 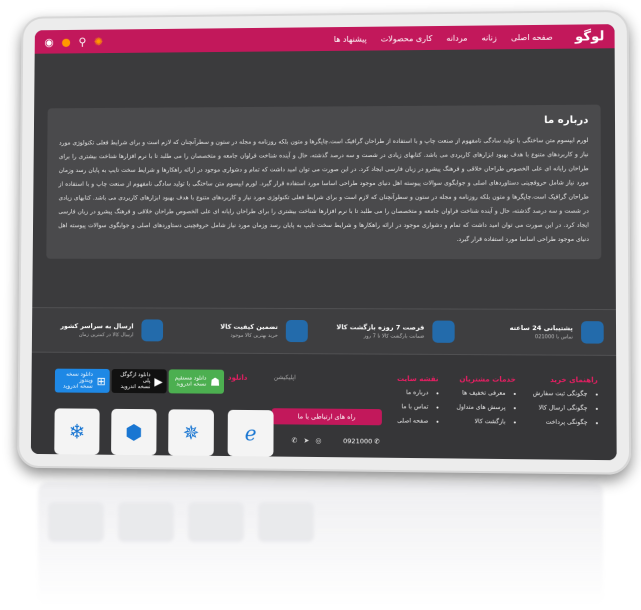 I want to click on windows-download-button: ⊞ دانلود نسخه ویندوز نسخه اندروید, so click(x=82, y=380).